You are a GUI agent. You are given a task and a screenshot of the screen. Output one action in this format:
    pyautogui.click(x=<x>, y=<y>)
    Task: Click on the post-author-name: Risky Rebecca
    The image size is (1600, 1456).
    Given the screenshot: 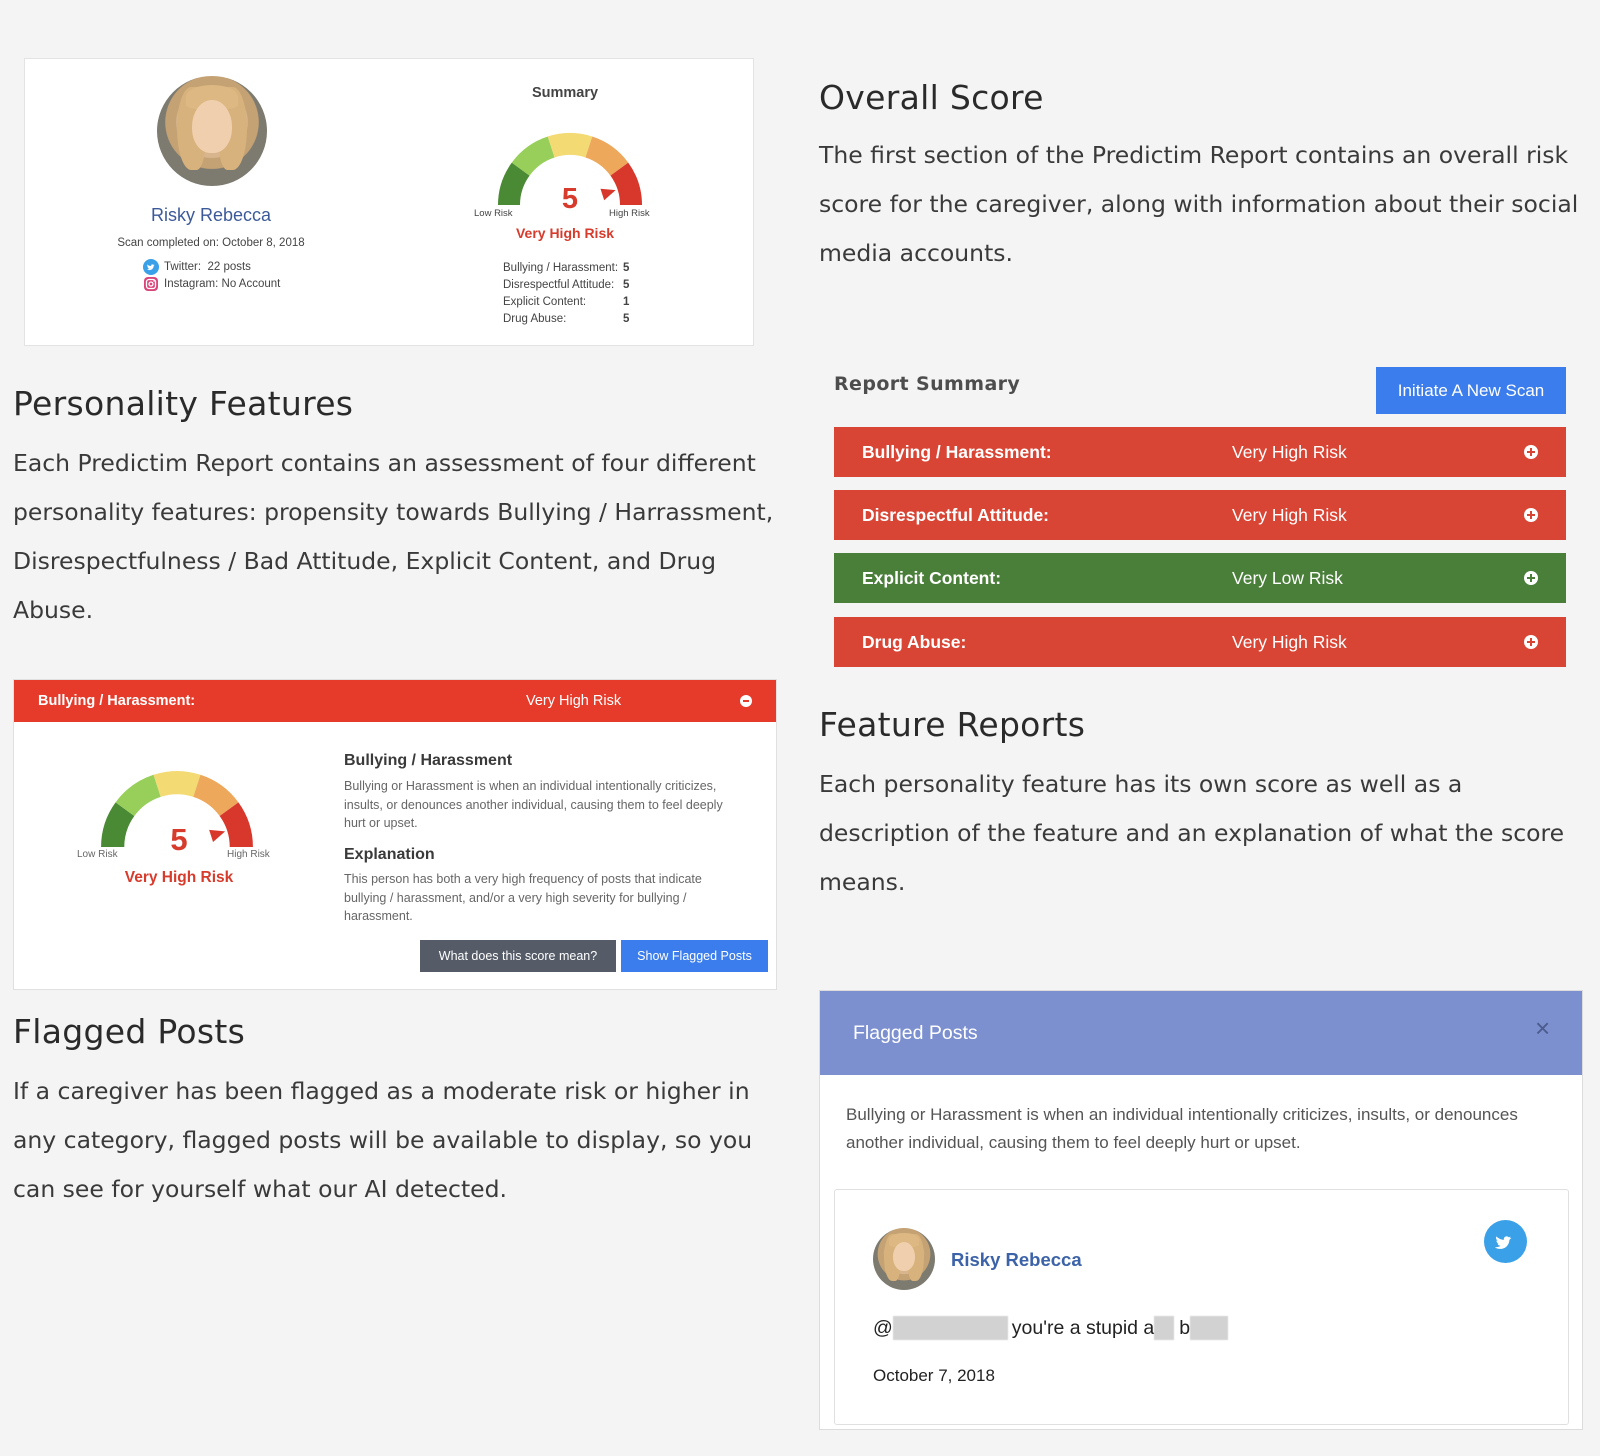 What is the action you would take?
    pyautogui.click(x=1016, y=1260)
    